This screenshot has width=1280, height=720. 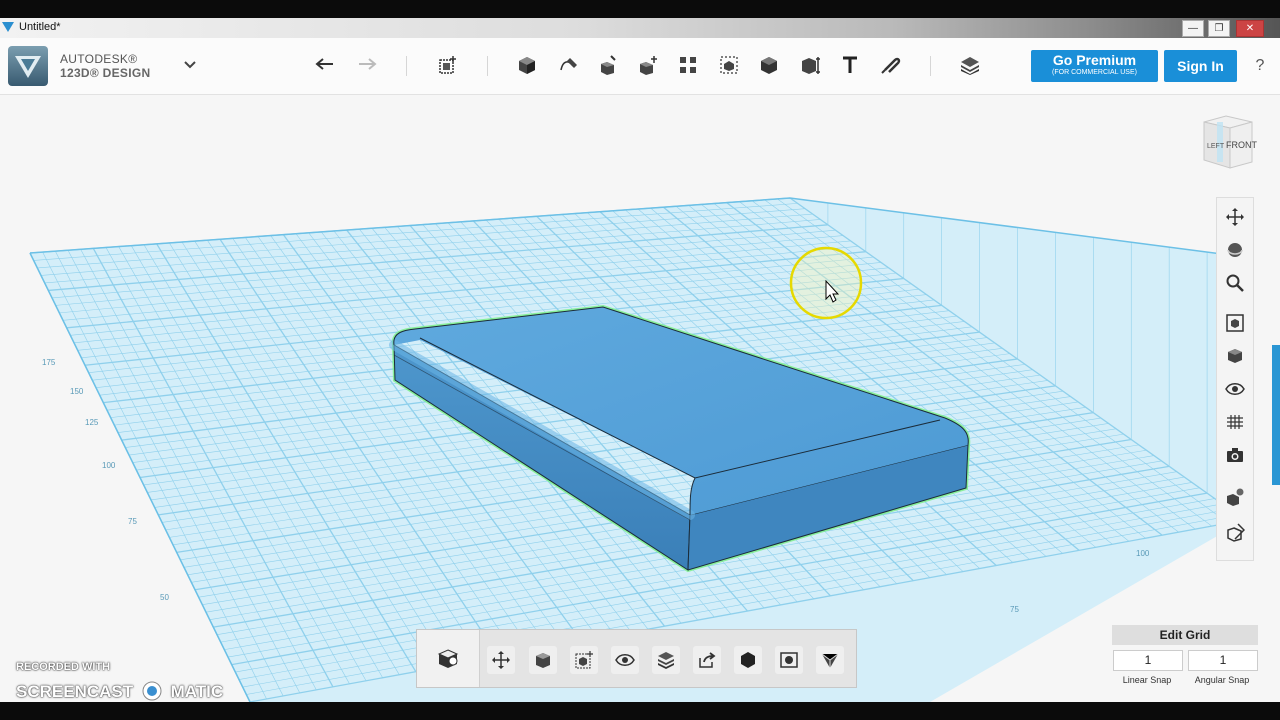 I want to click on box-icon, so click(x=543, y=660).